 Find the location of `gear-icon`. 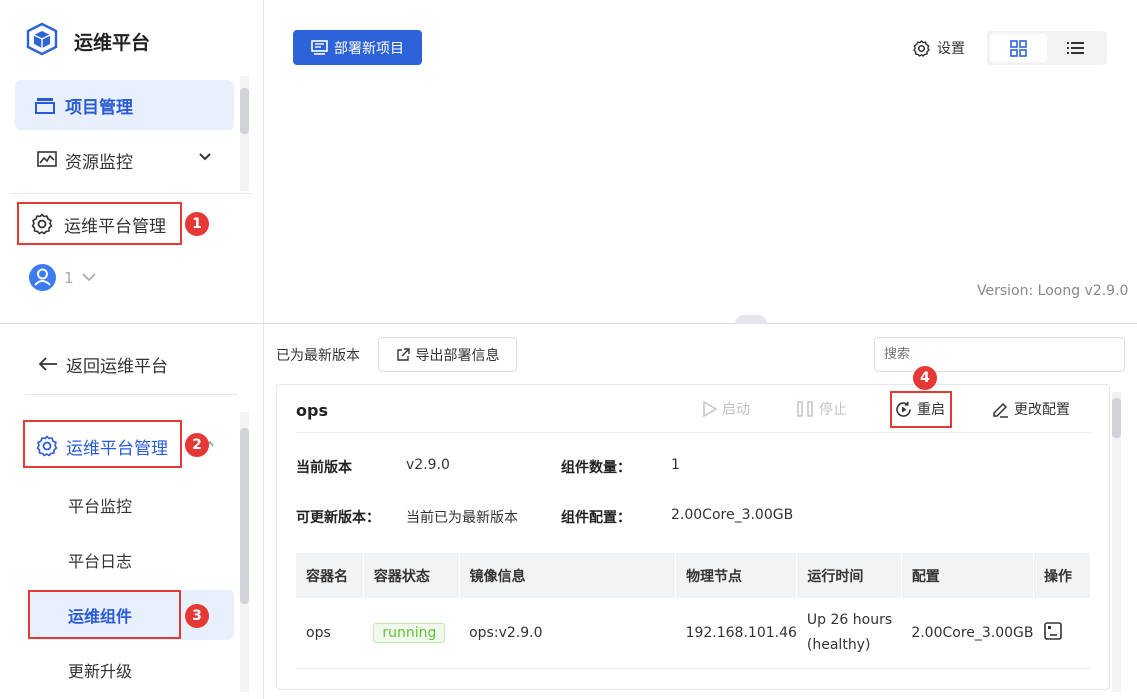

gear-icon is located at coordinates (921, 48).